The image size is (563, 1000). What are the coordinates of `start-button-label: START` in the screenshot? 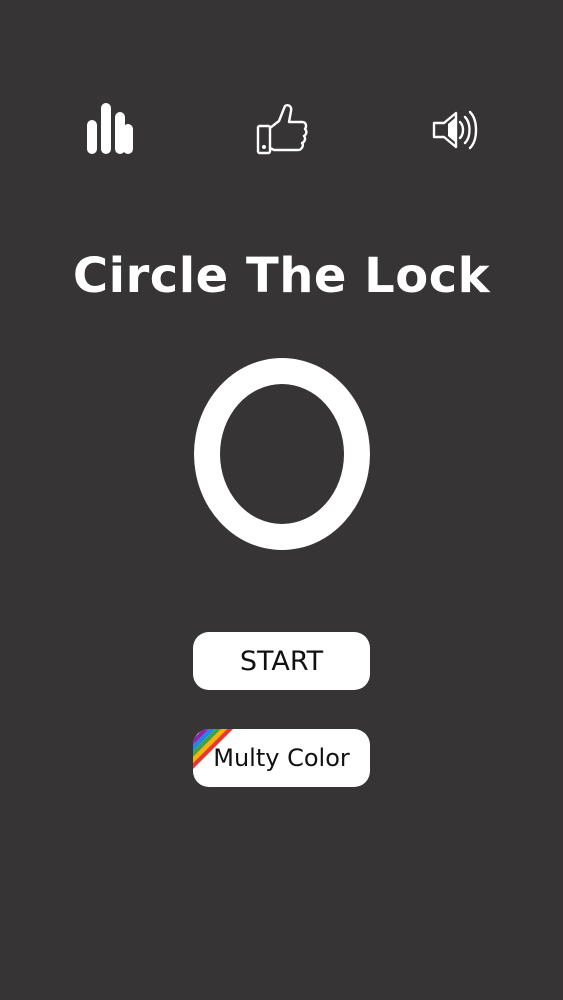 It's located at (281, 661).